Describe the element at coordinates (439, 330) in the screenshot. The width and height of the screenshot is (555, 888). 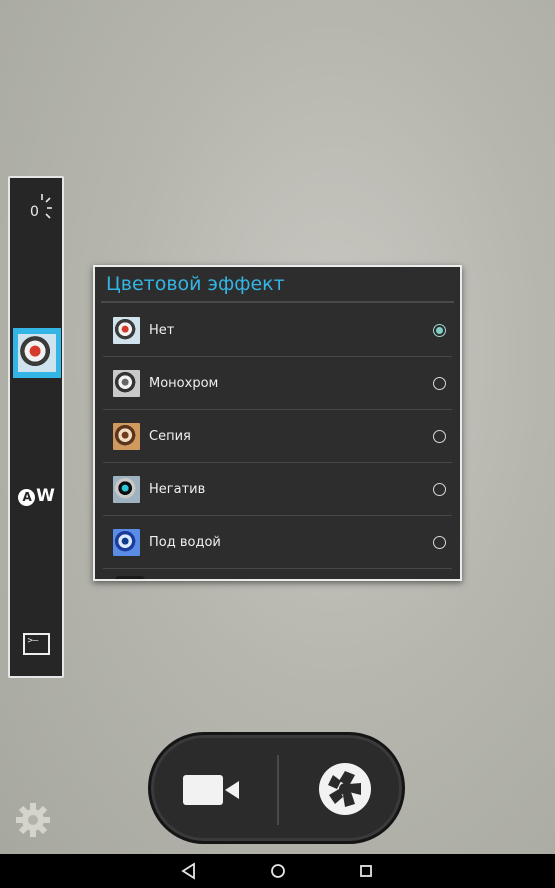
I see `radio-selected` at that location.